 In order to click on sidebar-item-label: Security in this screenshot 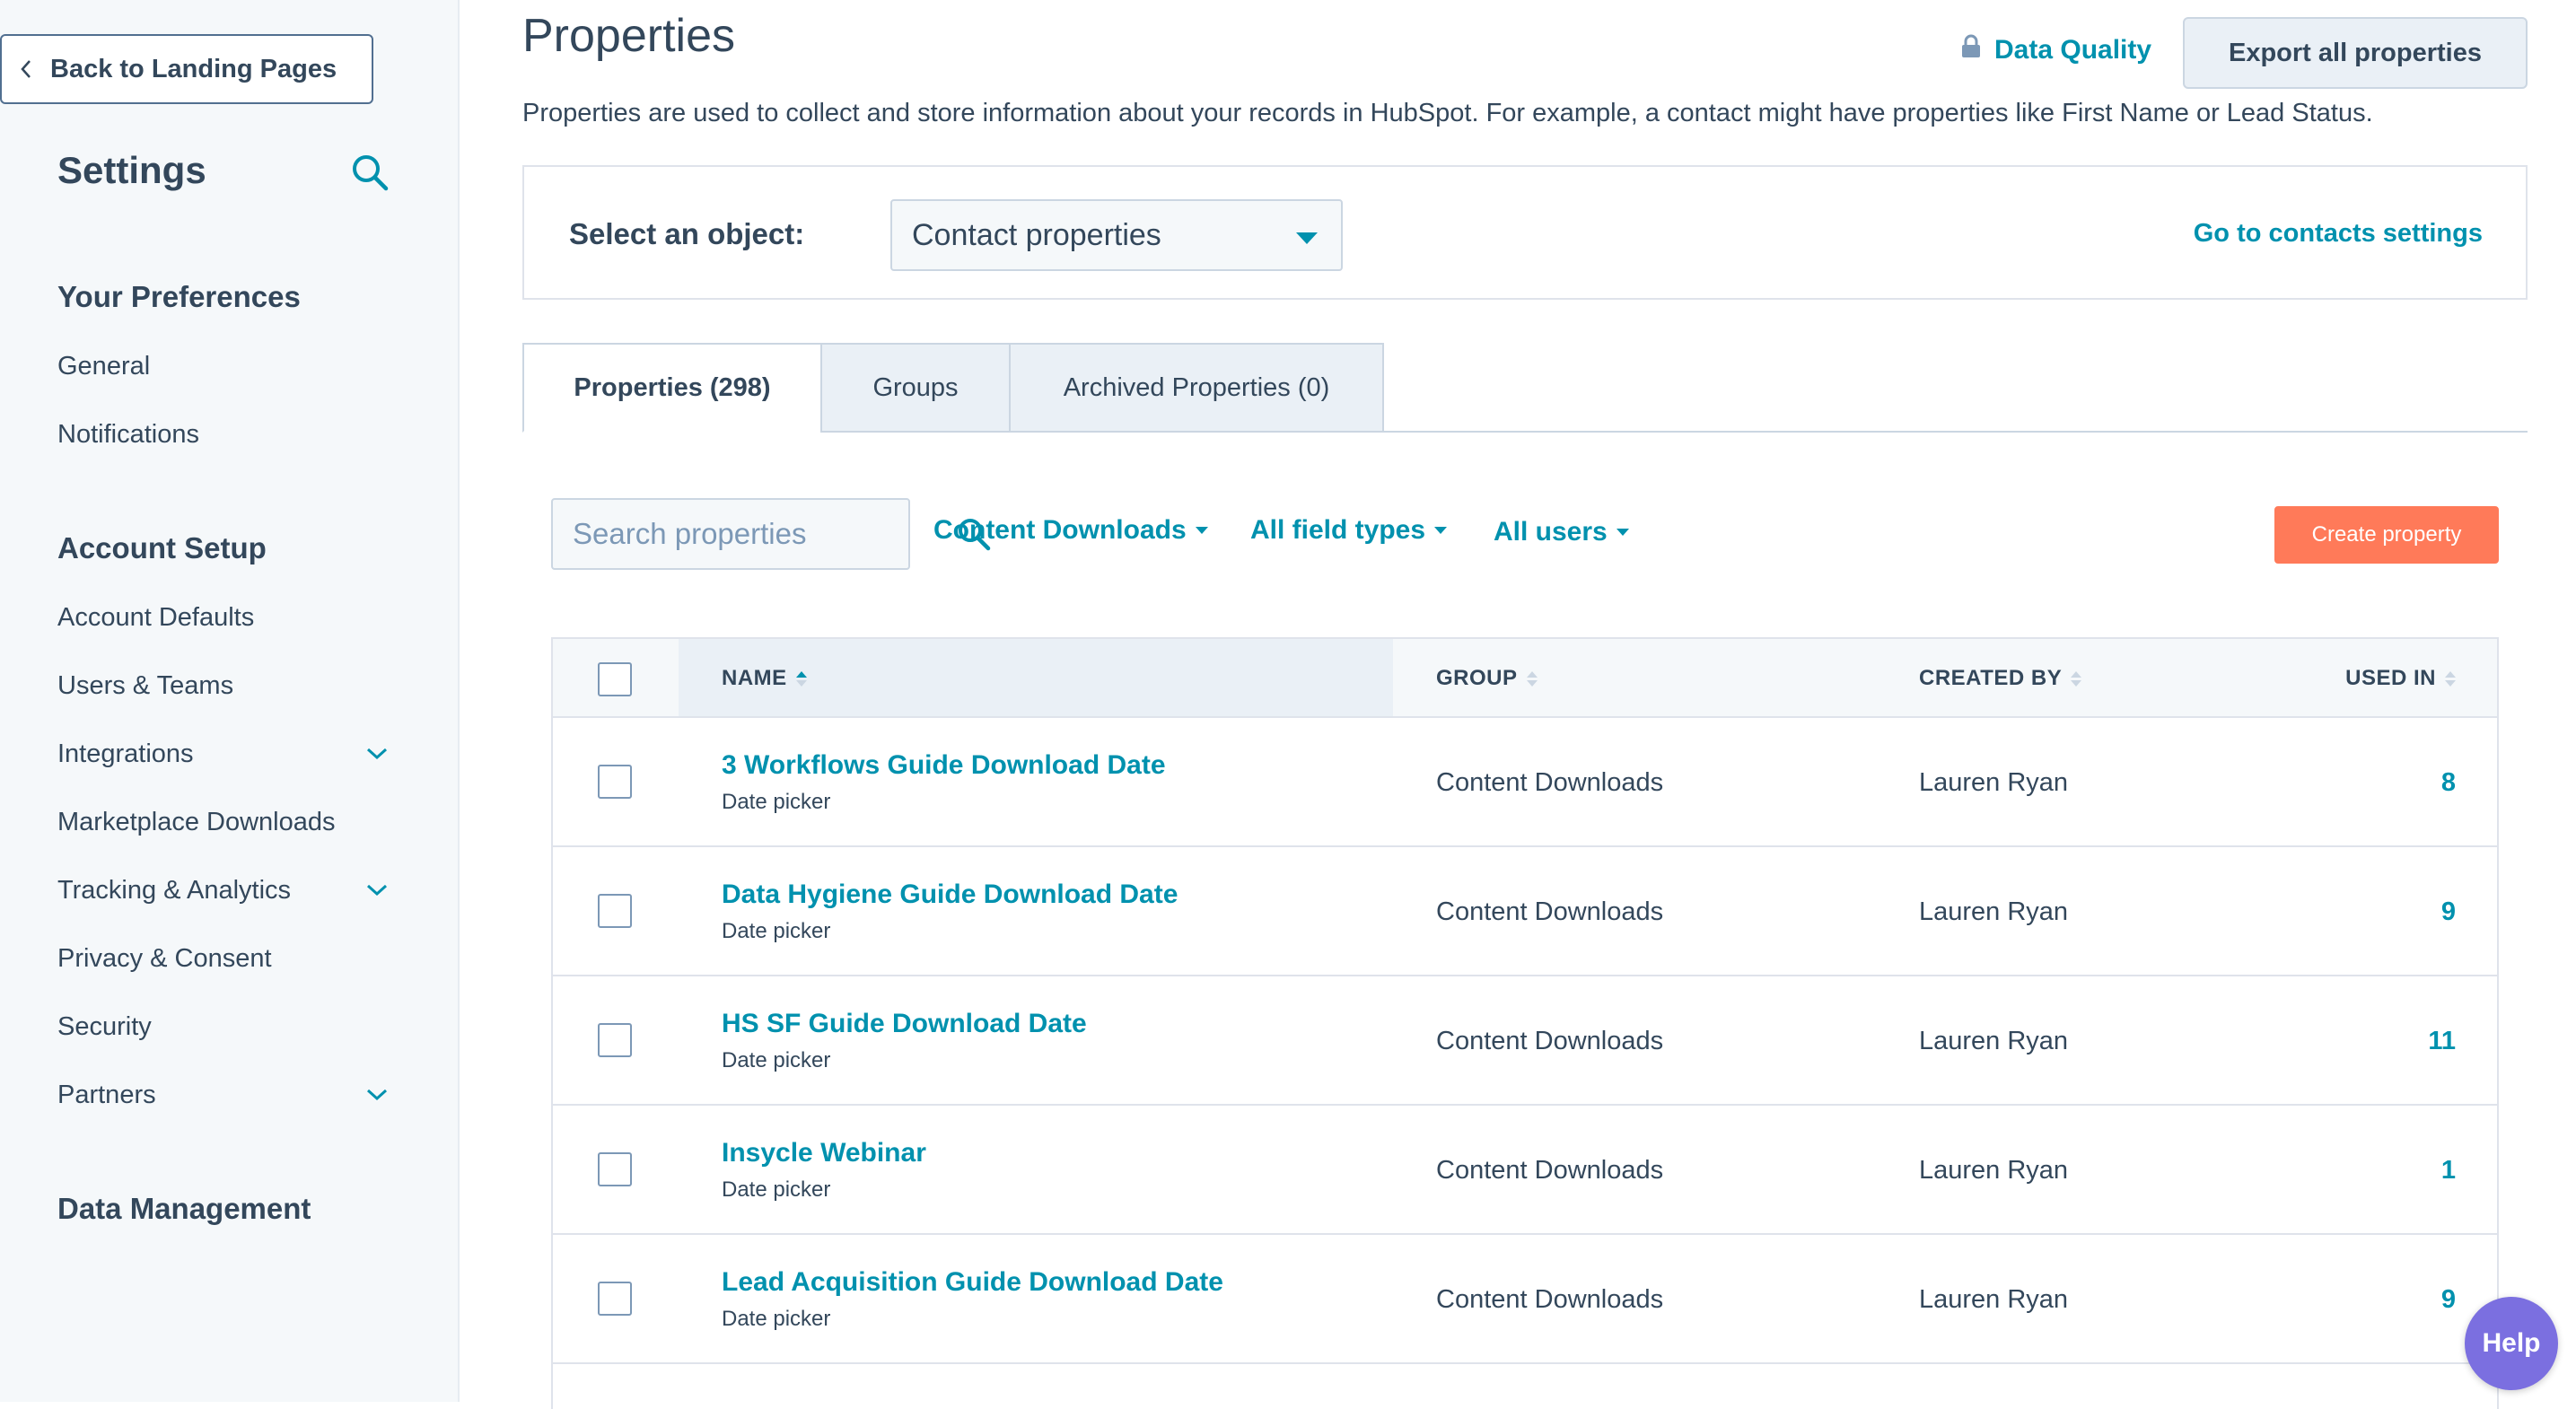, I will do `click(104, 1026)`.